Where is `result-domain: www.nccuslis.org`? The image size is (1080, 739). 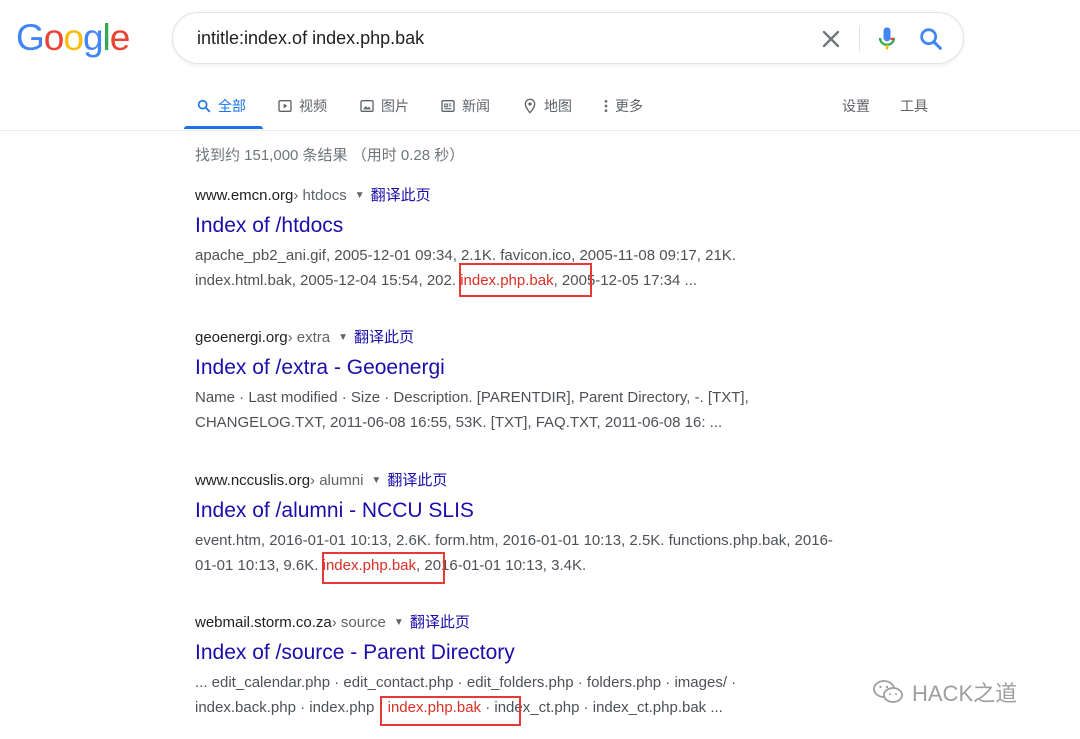
result-domain: www.nccuslis.org is located at coordinates (253, 480).